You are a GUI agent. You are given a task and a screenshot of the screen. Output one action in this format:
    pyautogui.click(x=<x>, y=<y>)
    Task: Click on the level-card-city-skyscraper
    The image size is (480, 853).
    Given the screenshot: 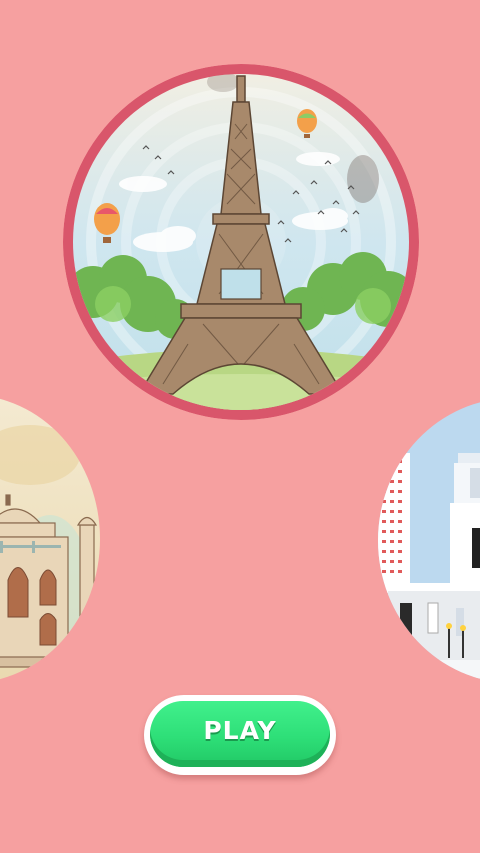 What is the action you would take?
    pyautogui.click(x=429, y=540)
    